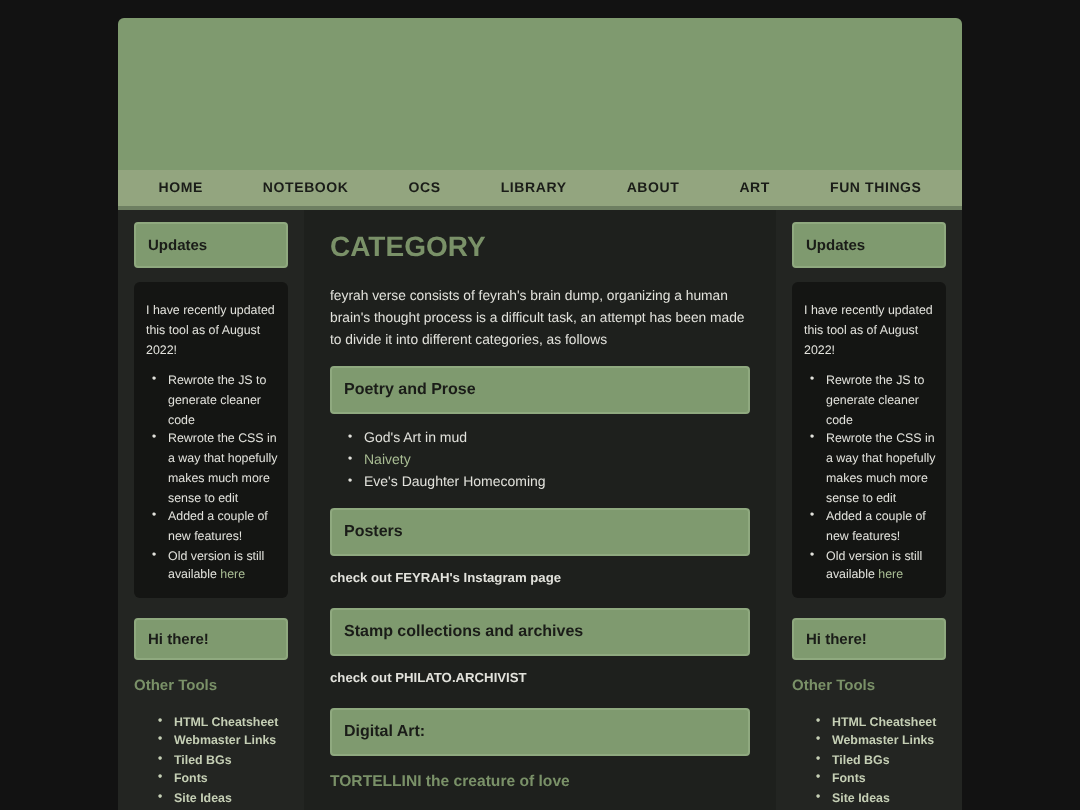  I want to click on page-title: CATEGORY, so click(409, 247).